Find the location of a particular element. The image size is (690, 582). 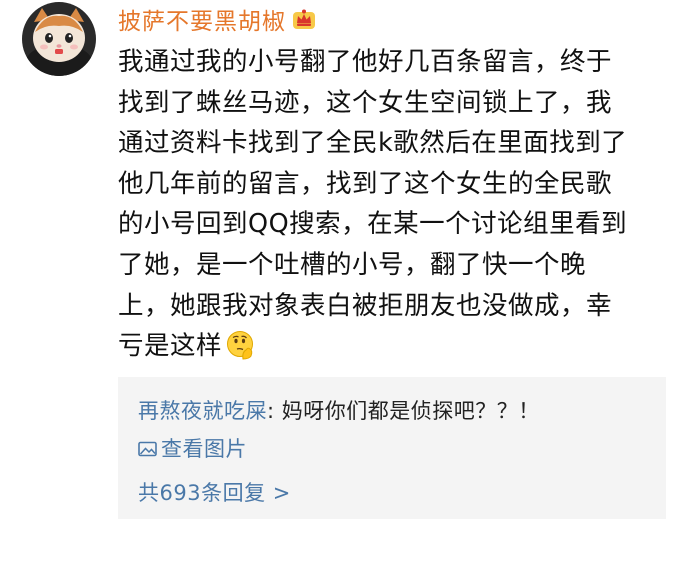

crown-icon is located at coordinates (304, 19).